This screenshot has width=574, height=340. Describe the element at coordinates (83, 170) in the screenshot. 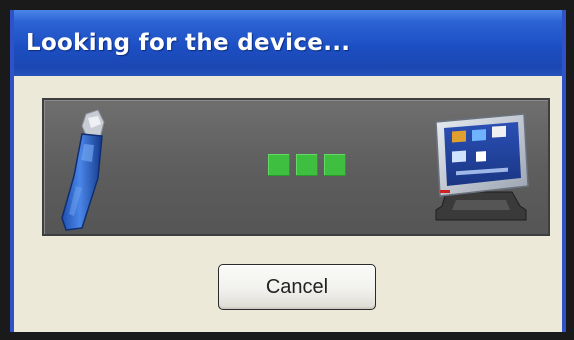

I see `ultrasound-probe-icon` at that location.